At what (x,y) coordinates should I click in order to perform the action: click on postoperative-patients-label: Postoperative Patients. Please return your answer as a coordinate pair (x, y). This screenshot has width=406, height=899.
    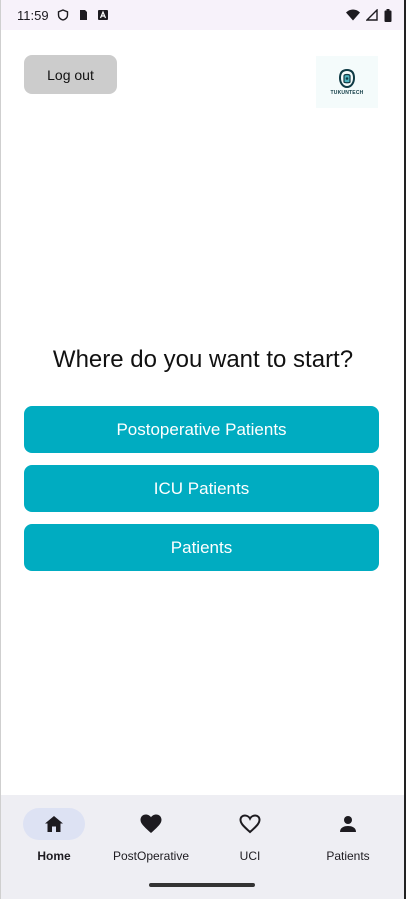
    Looking at the image, I should click on (201, 429).